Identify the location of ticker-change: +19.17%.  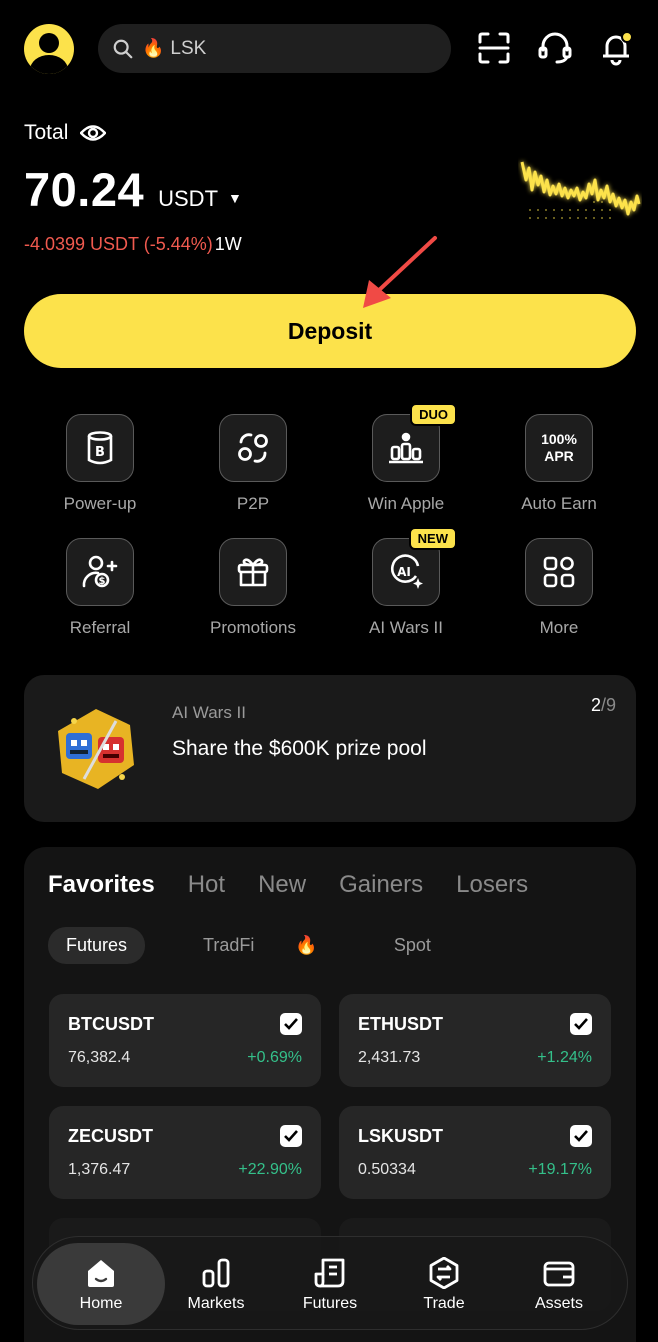
(560, 1169).